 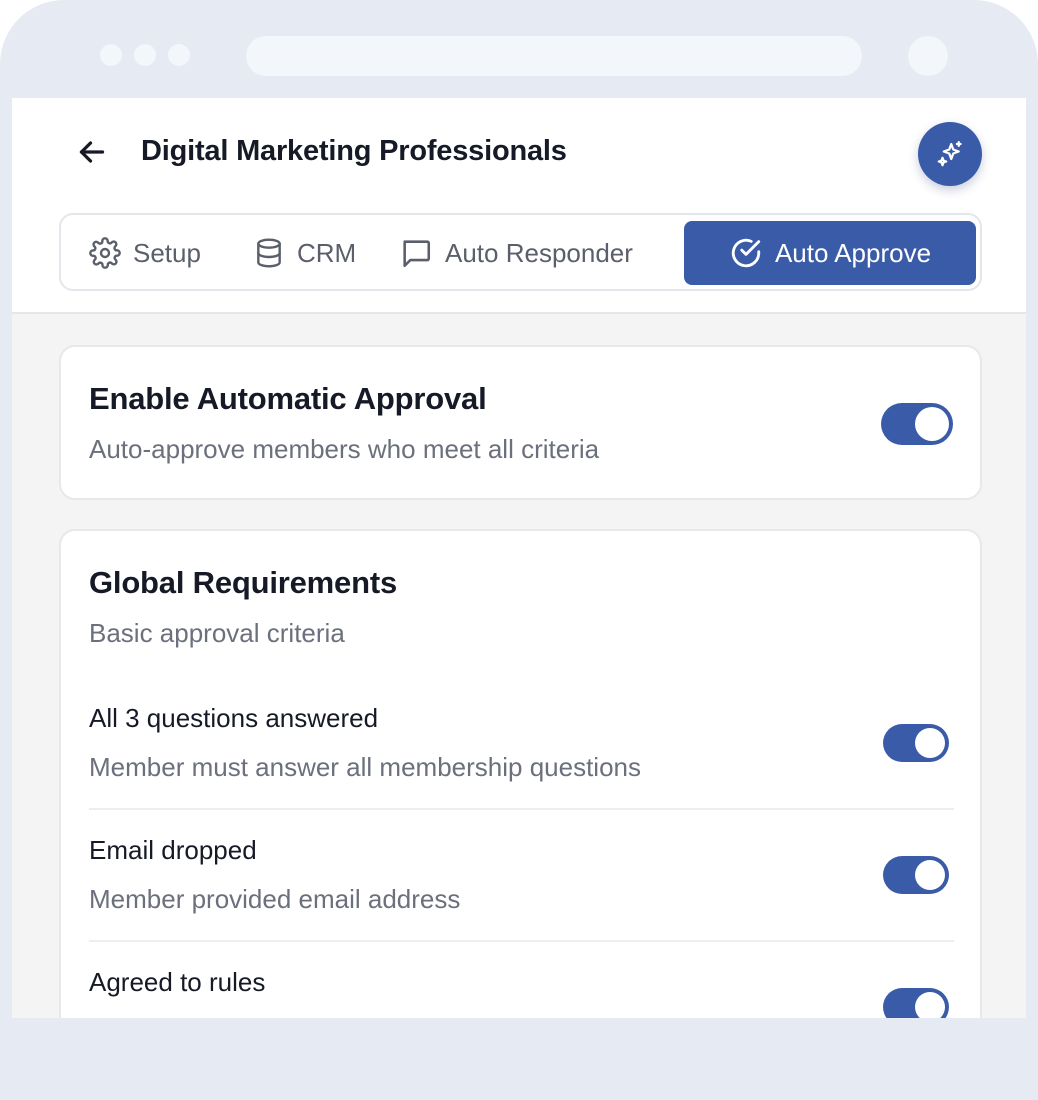 What do you see at coordinates (275, 899) in the screenshot?
I see `requirement-subtitle: Member provided email address` at bounding box center [275, 899].